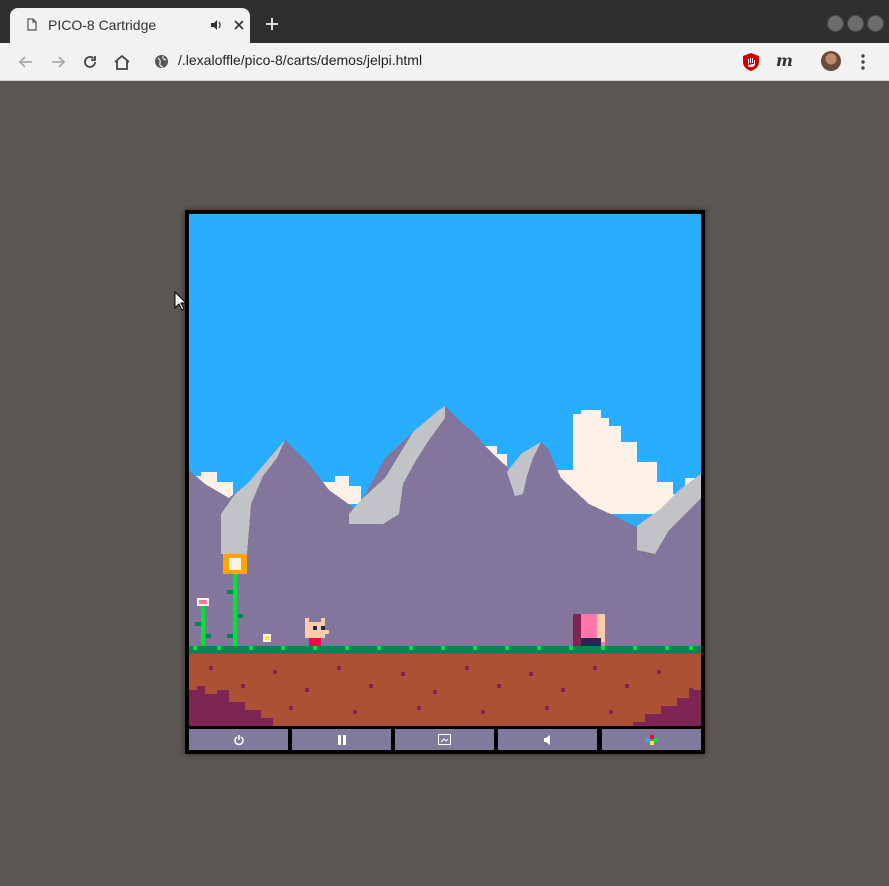 The height and width of the screenshot is (886, 889). I want to click on new-tab-icon, so click(272, 24).